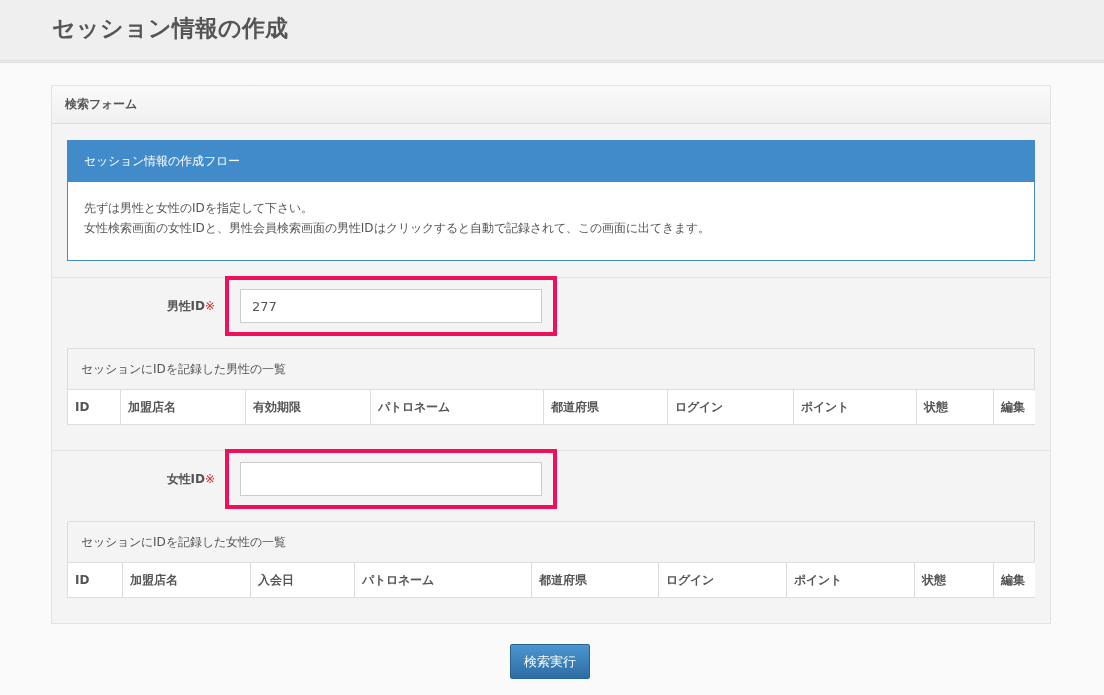 The width and height of the screenshot is (1104, 695). I want to click on panel-title: 検索フォーム, so click(551, 105).